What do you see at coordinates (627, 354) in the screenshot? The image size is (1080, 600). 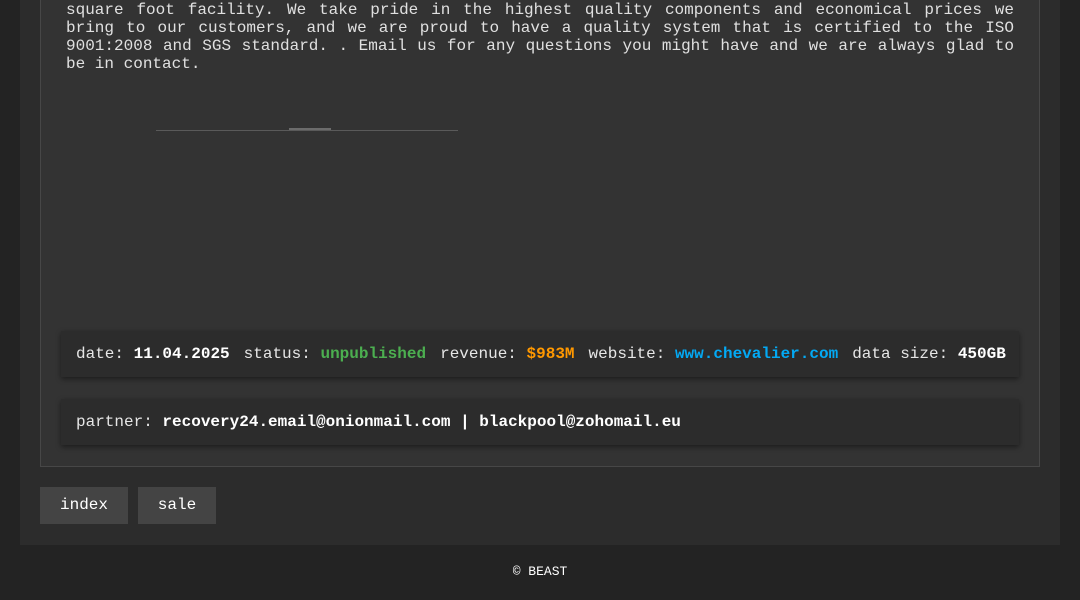 I see `website-label: website:` at bounding box center [627, 354].